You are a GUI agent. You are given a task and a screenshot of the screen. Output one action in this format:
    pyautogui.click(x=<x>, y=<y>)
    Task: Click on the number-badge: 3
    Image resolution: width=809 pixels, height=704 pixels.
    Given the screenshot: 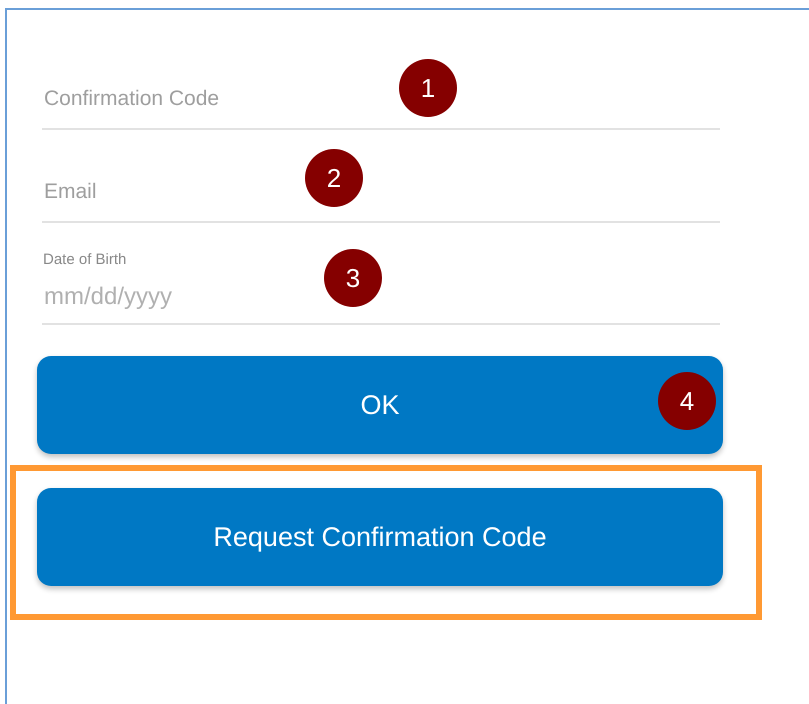 What is the action you would take?
    pyautogui.click(x=353, y=278)
    